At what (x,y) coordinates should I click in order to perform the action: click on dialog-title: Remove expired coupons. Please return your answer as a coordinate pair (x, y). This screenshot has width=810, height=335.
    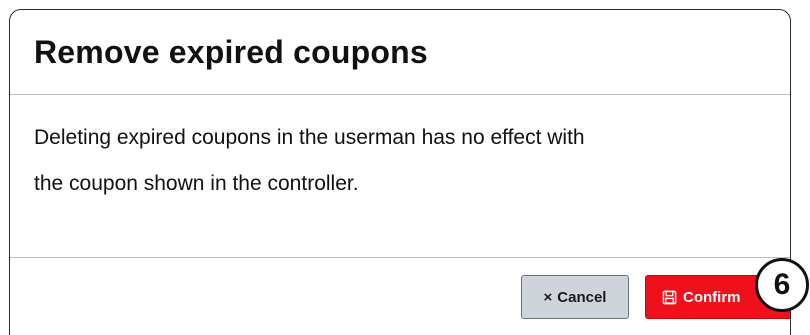
    Looking at the image, I should click on (231, 51).